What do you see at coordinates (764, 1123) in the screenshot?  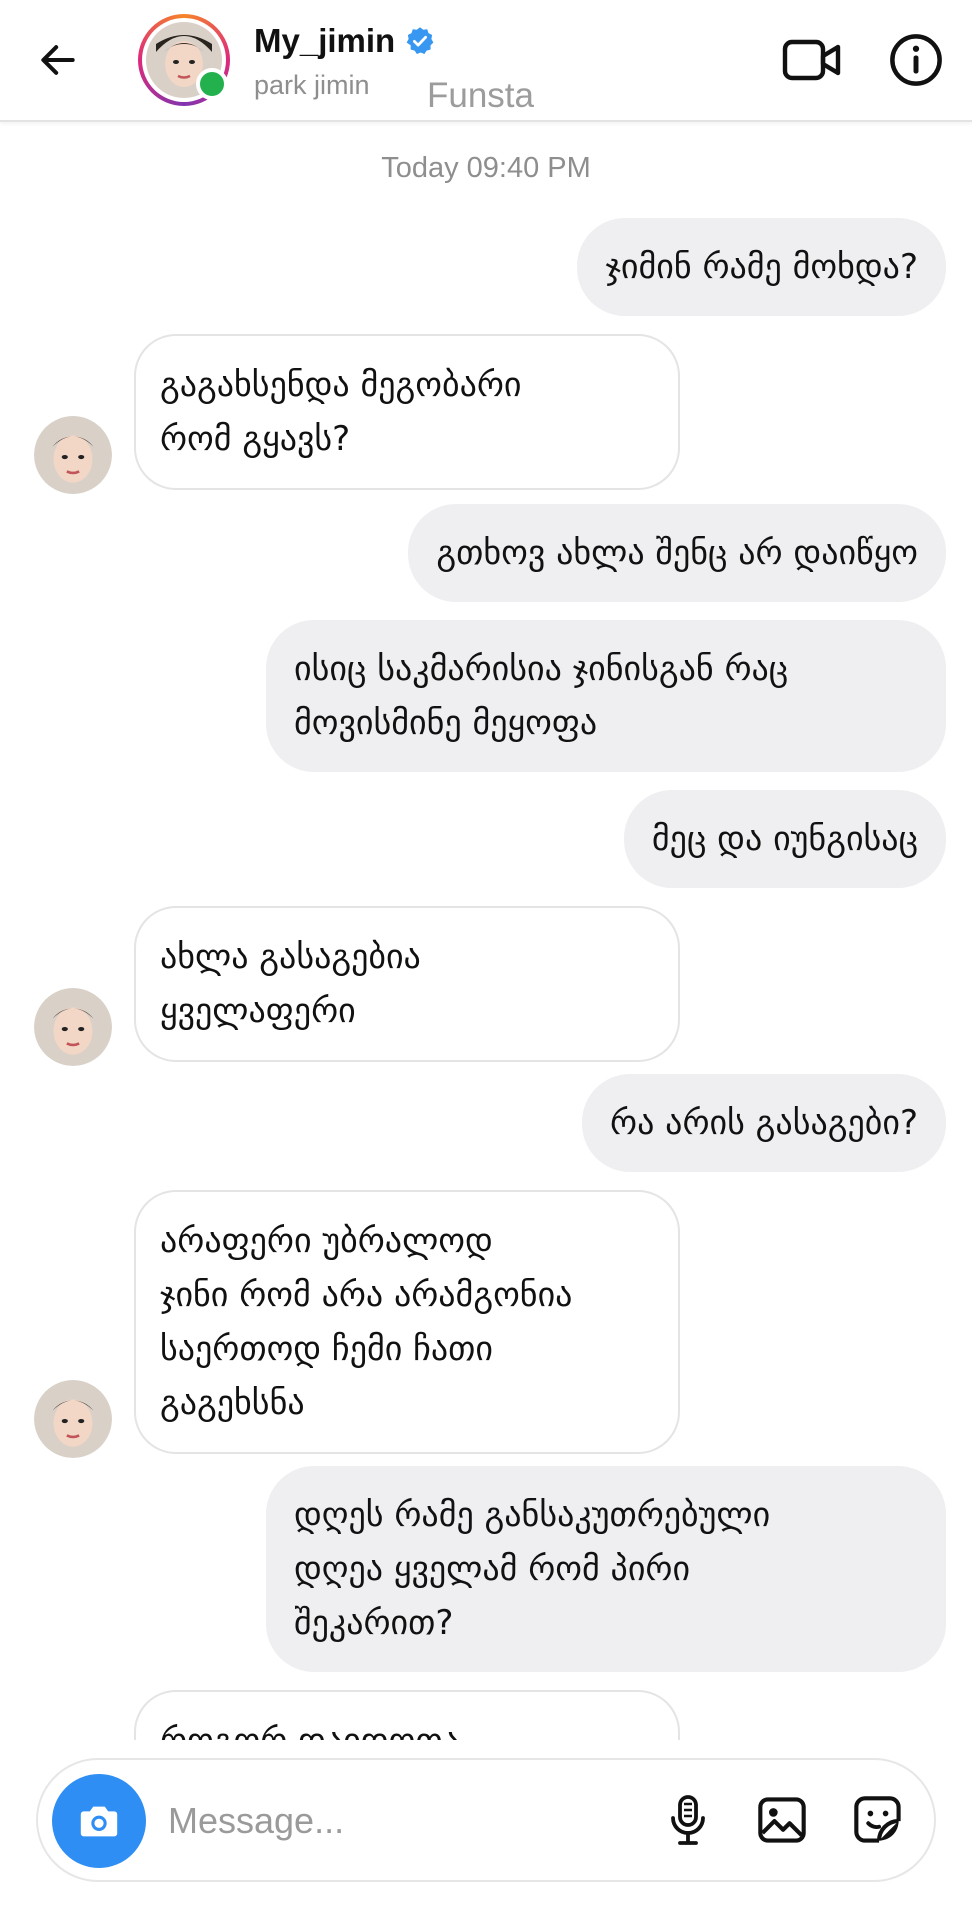 I see `sent-message-bubble: რა არის გასაგები?` at bounding box center [764, 1123].